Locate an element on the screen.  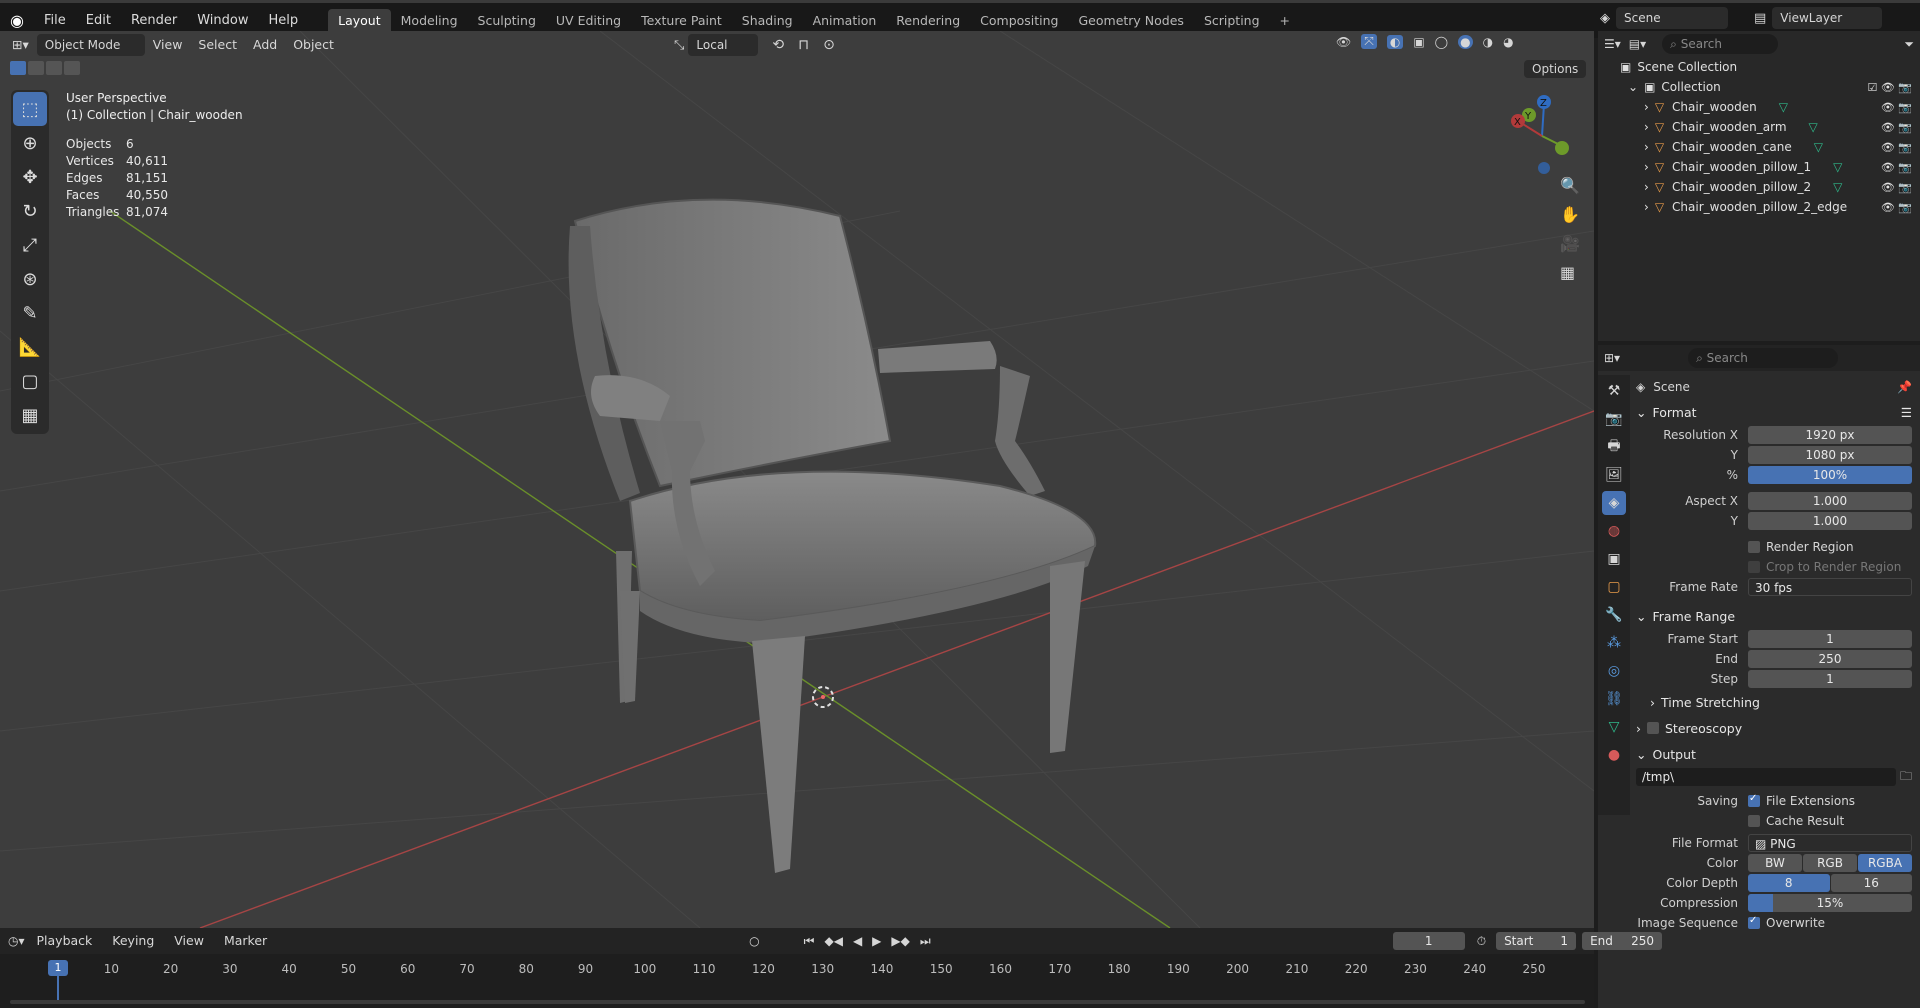
menu-window: Window is located at coordinates (222, 21).